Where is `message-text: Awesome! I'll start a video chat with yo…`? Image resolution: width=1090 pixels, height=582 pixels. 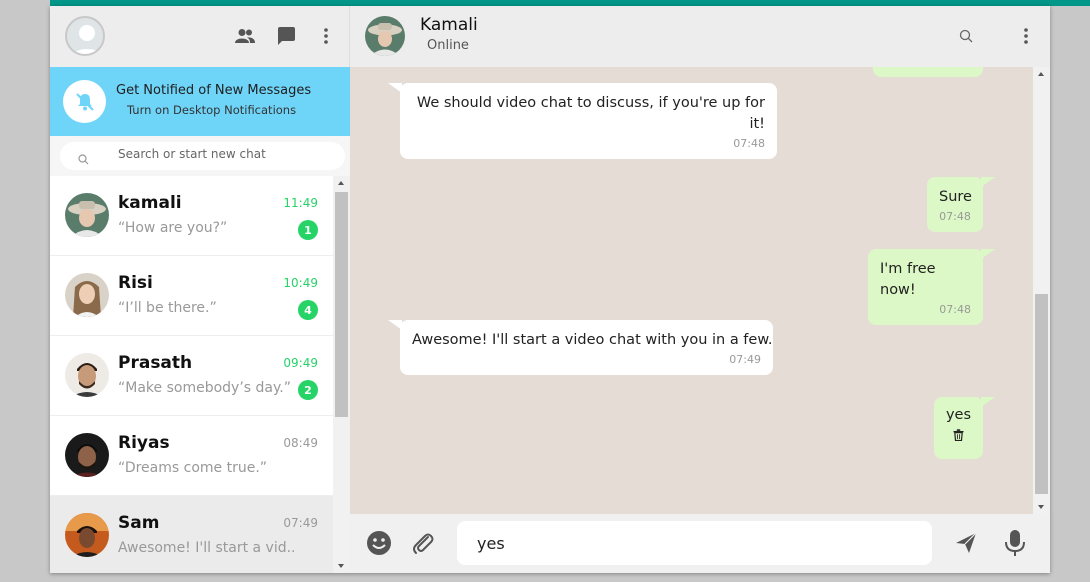
message-text: Awesome! I'll start a video chat with yo… is located at coordinates (592, 340).